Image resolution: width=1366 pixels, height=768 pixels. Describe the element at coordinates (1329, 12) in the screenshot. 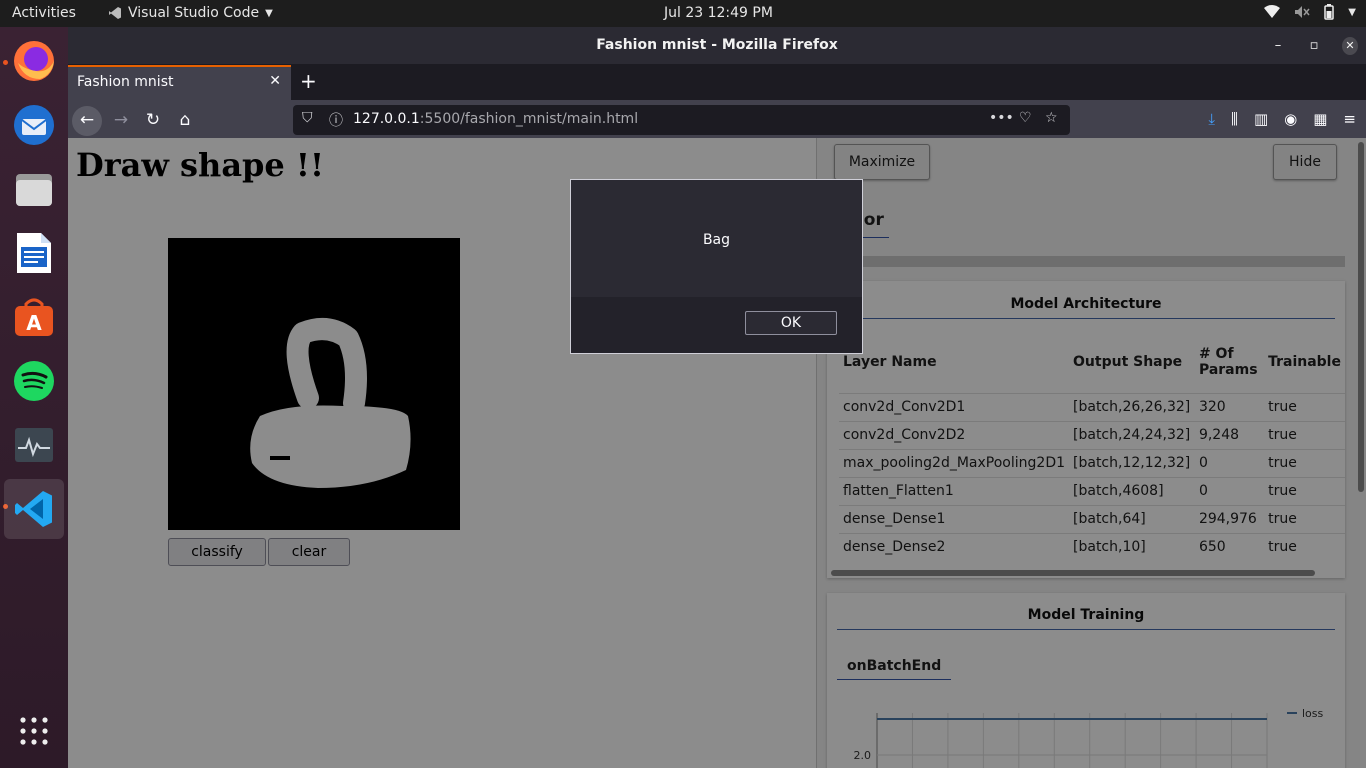

I see `battery-icon` at that location.